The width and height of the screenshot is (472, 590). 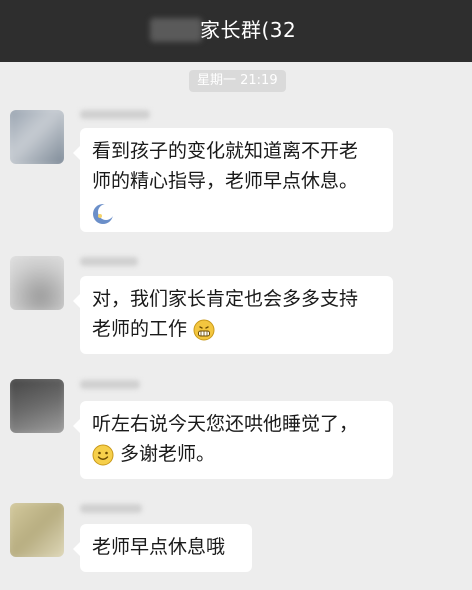 I want to click on moon-emoji-icon, so click(x=103, y=213).